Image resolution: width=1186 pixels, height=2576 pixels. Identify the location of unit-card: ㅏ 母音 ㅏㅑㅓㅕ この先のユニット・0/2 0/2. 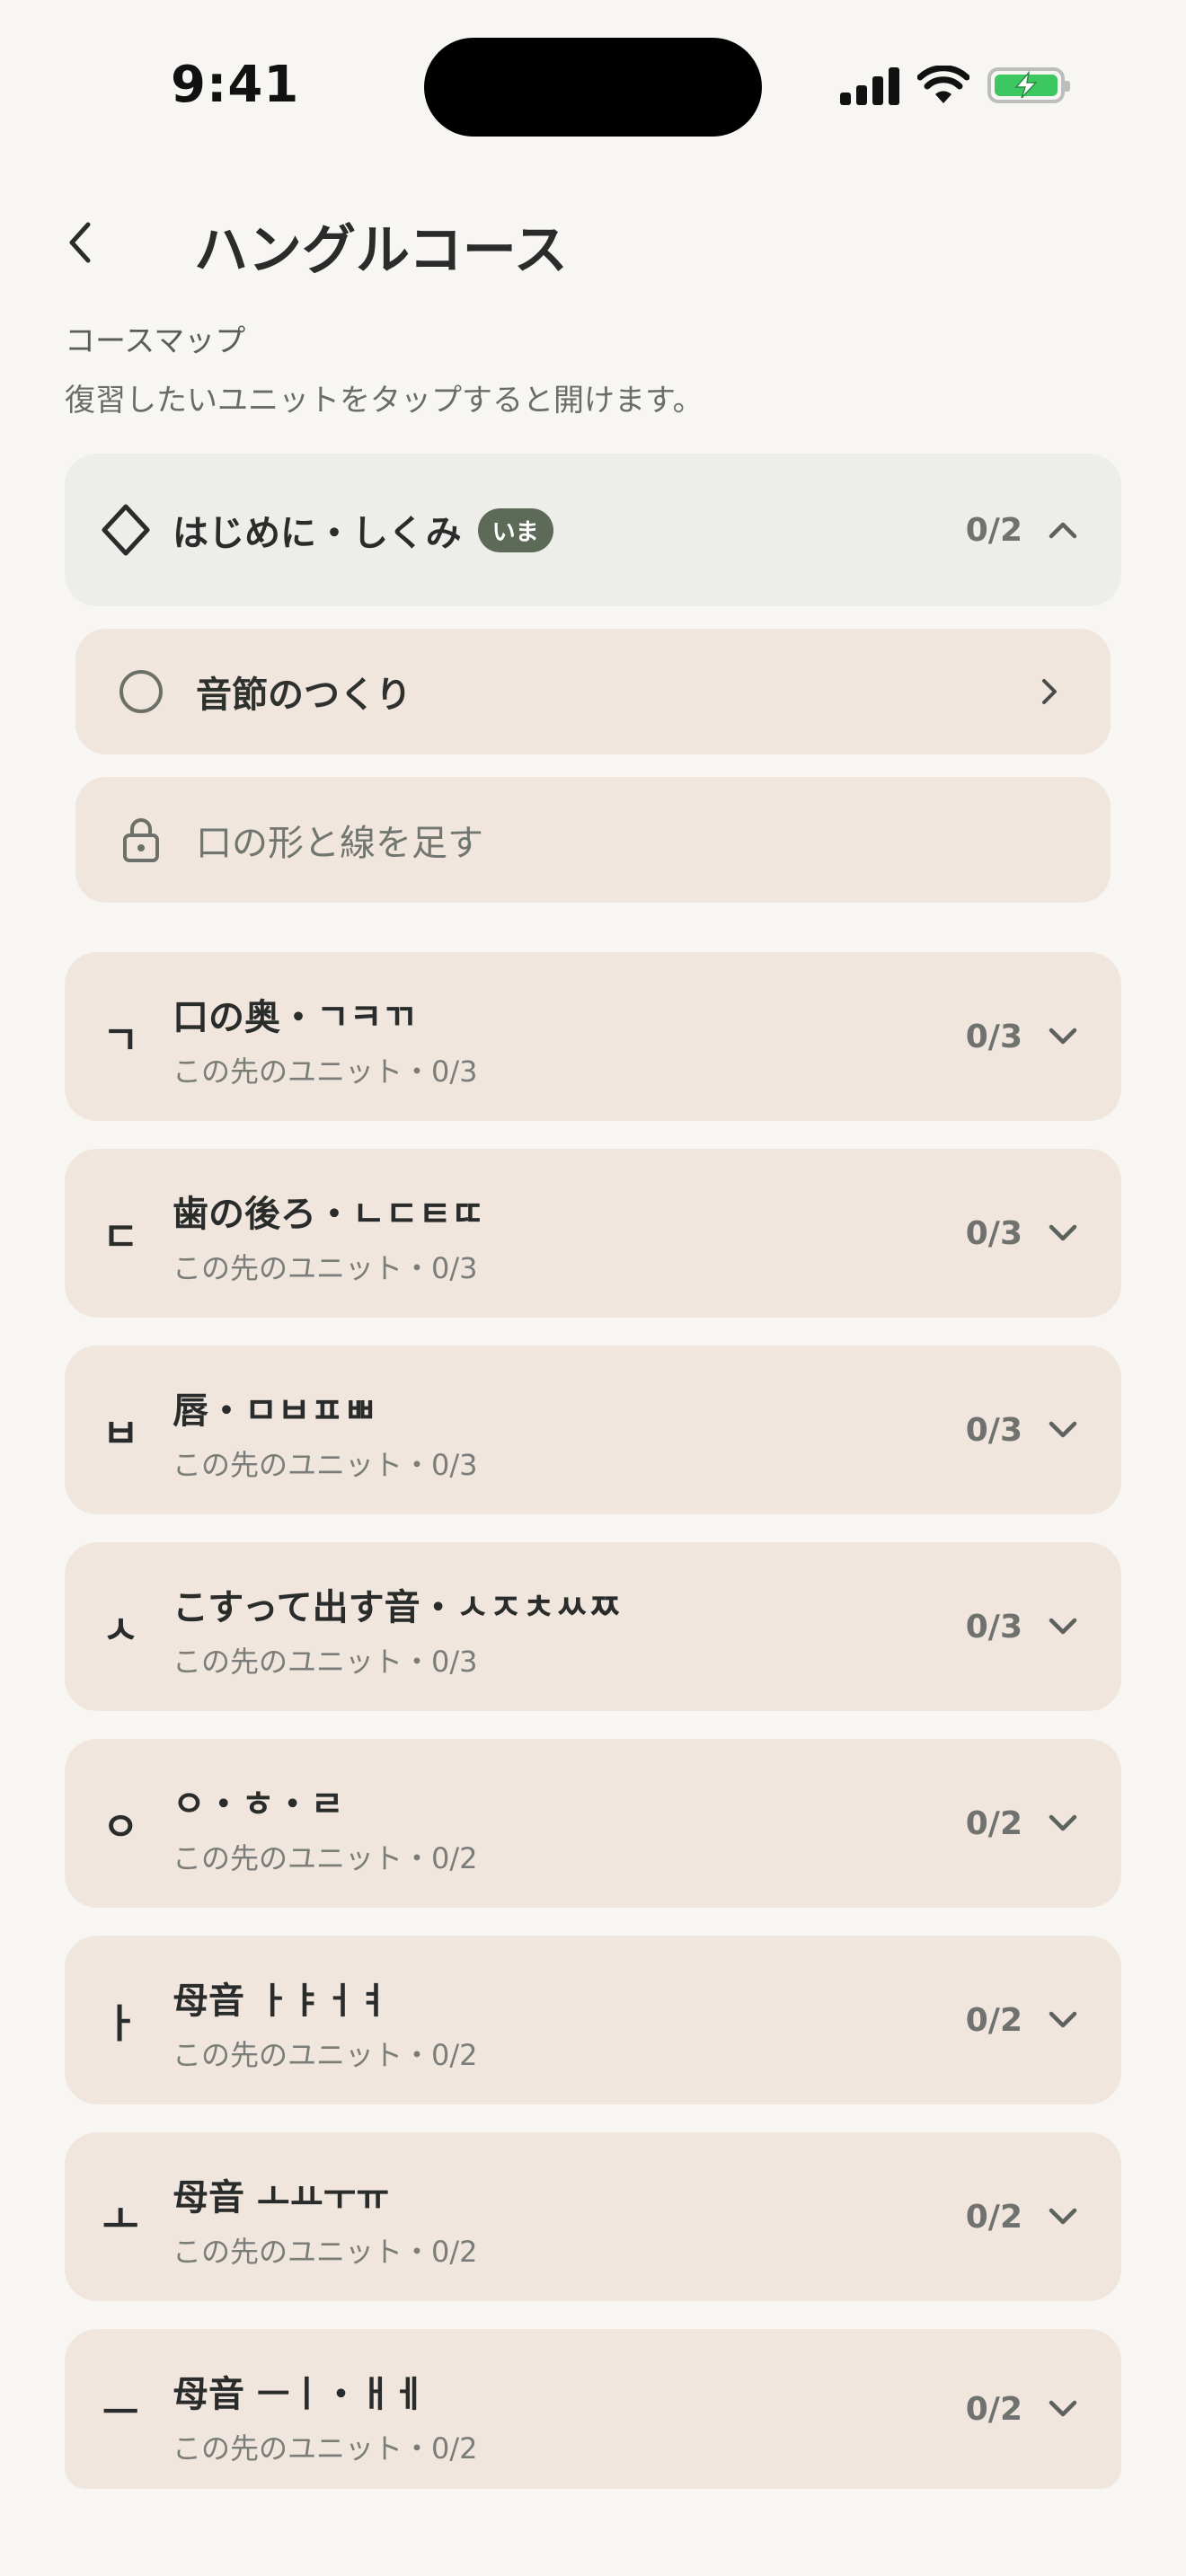
(593, 2020).